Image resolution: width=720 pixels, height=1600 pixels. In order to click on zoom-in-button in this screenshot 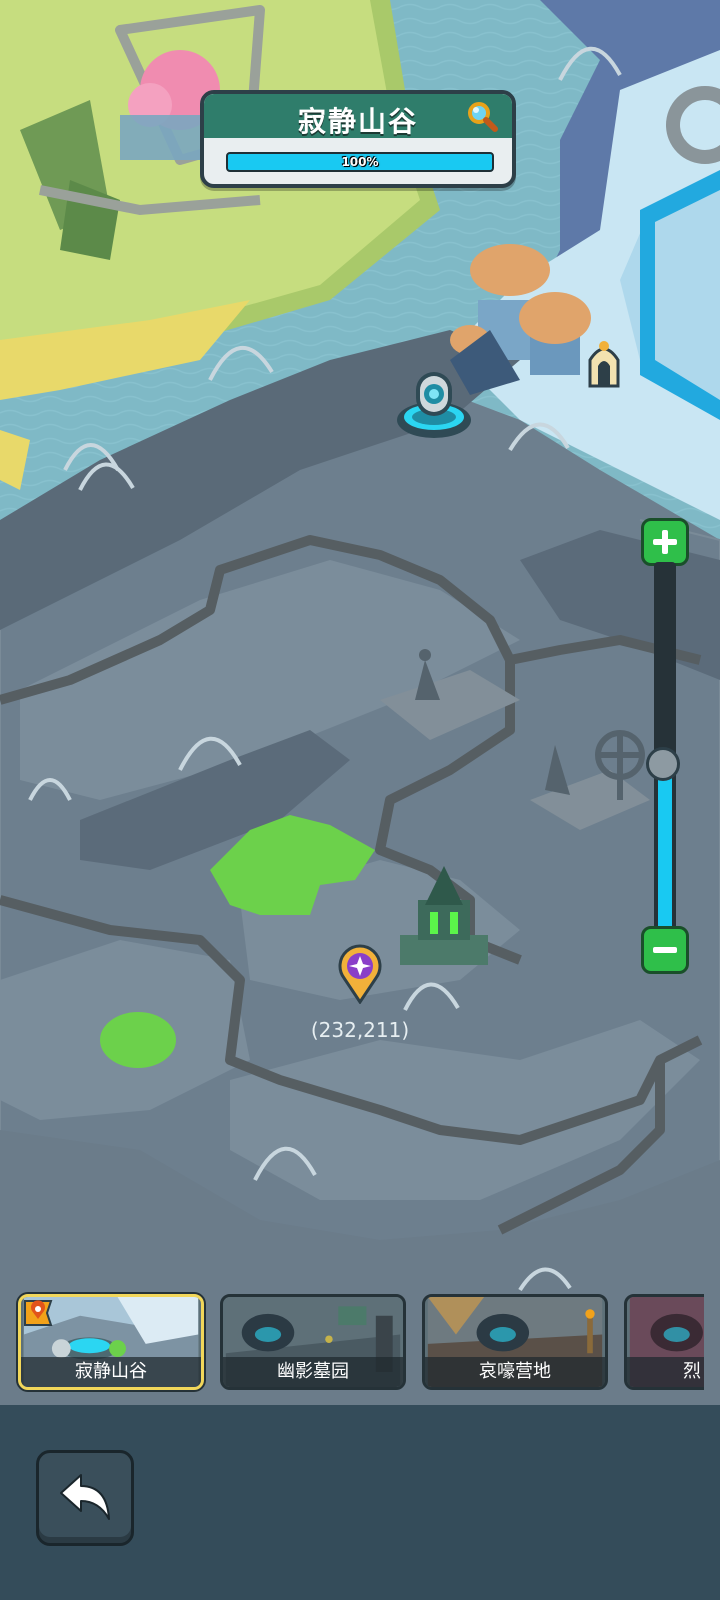, I will do `click(665, 542)`.